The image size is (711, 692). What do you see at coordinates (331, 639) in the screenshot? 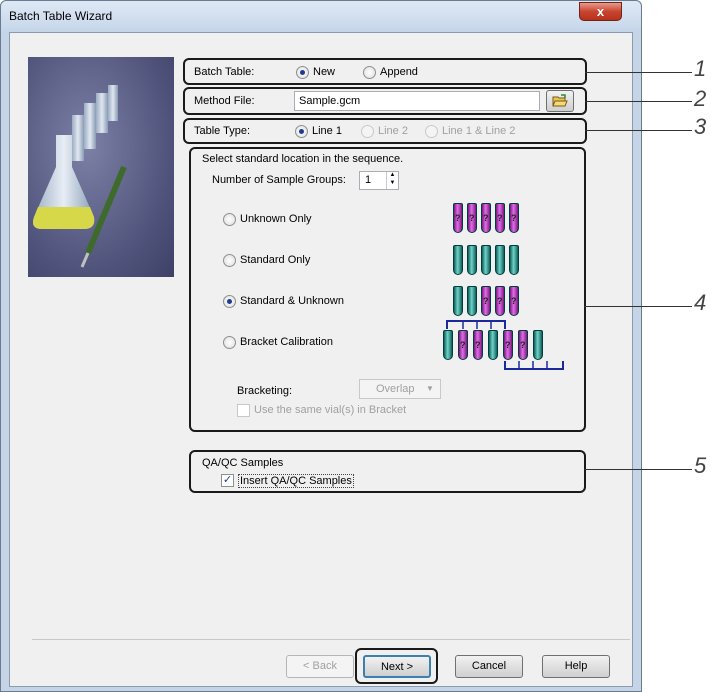
I see `button-separator` at bounding box center [331, 639].